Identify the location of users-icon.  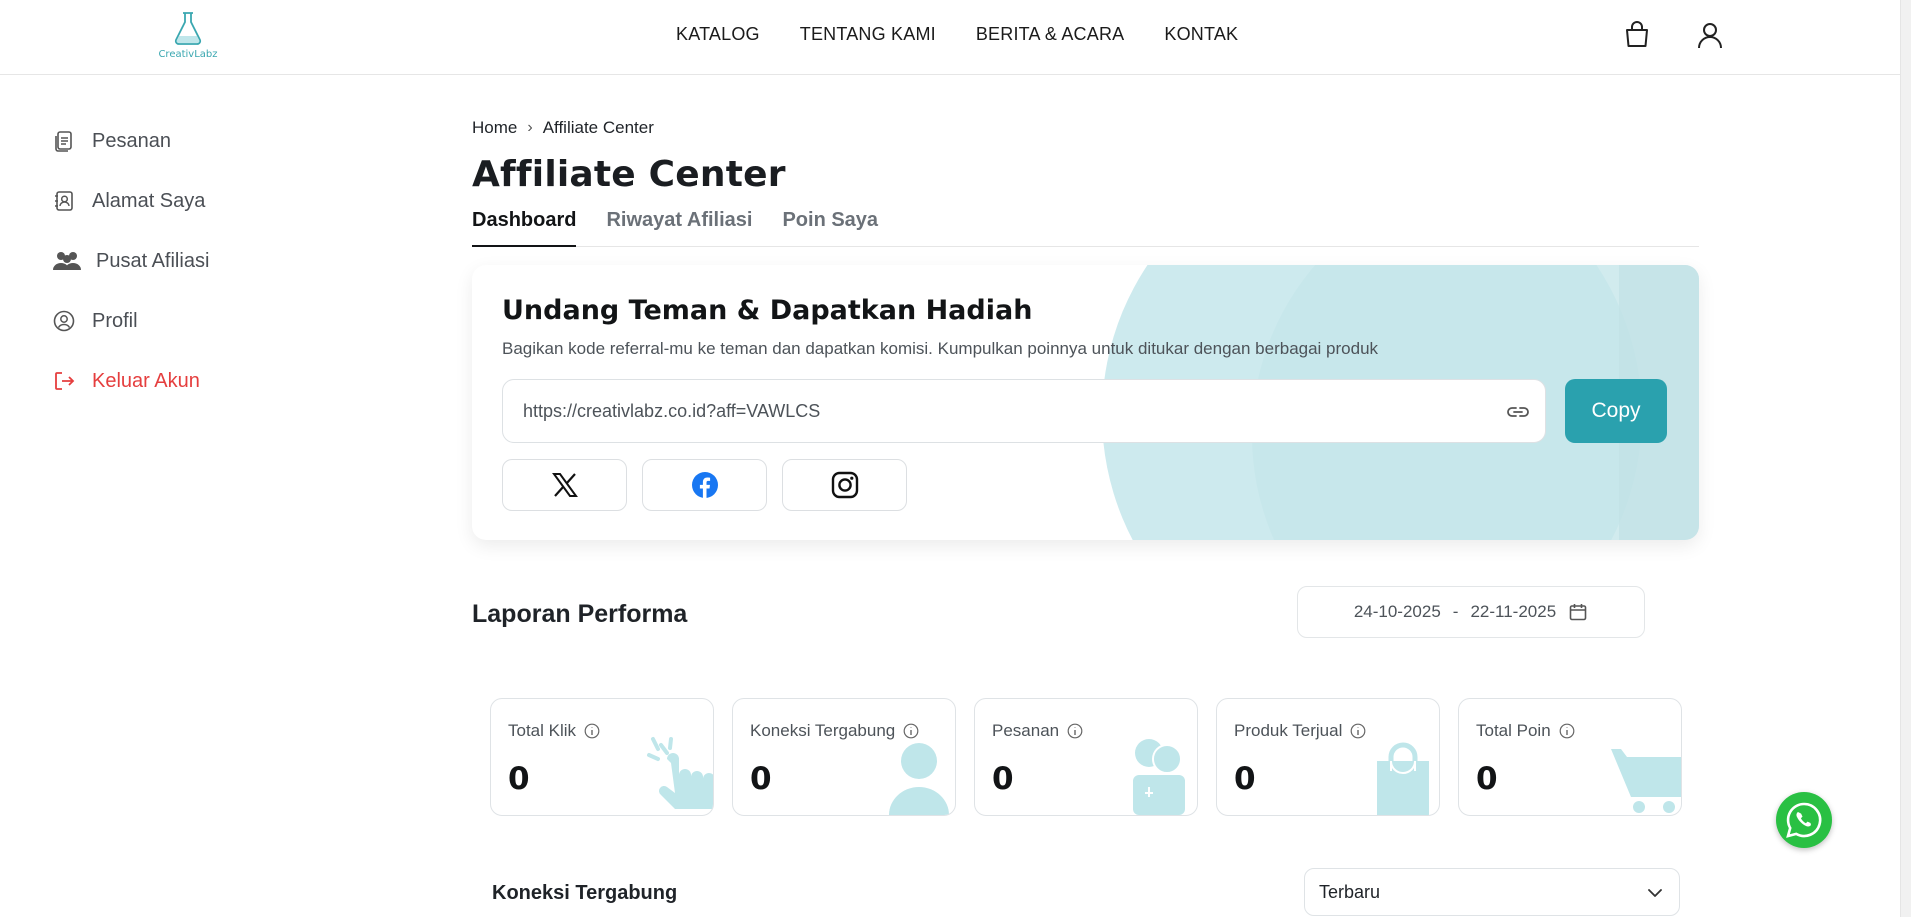
(67, 261).